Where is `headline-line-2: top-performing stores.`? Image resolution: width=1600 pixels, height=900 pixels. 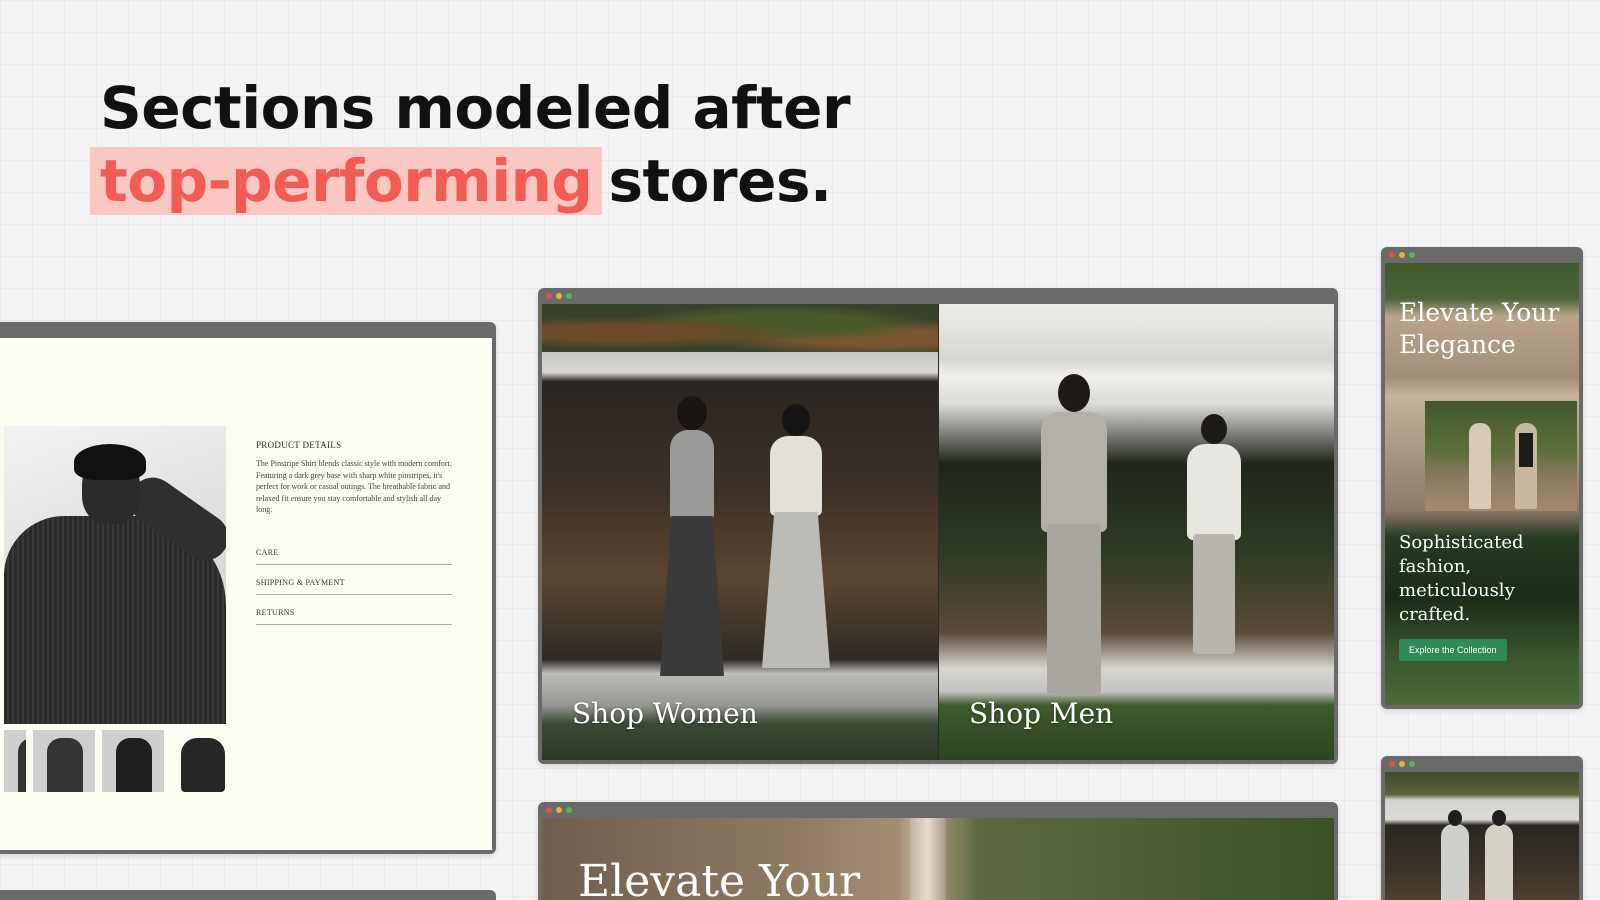
headline-line-2: top-performing stores. is located at coordinates (470, 181).